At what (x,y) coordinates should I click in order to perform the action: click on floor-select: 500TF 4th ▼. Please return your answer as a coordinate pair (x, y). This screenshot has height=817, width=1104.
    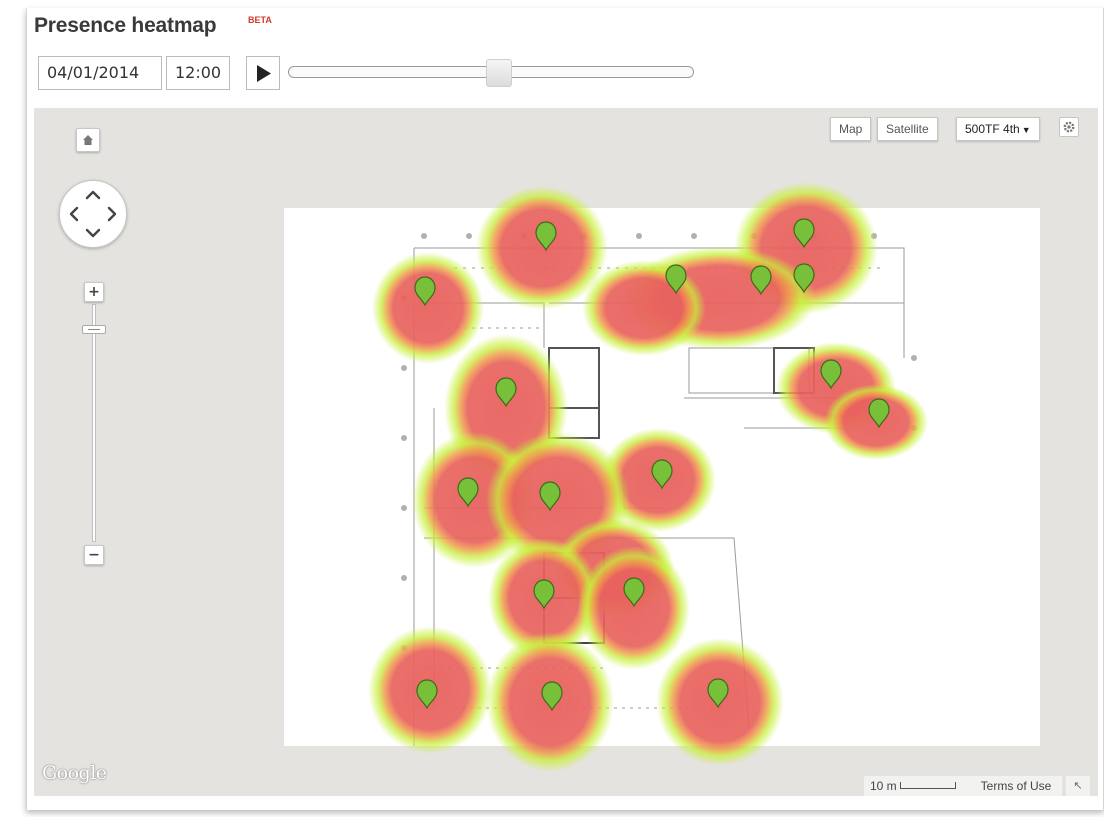
    Looking at the image, I should click on (998, 129).